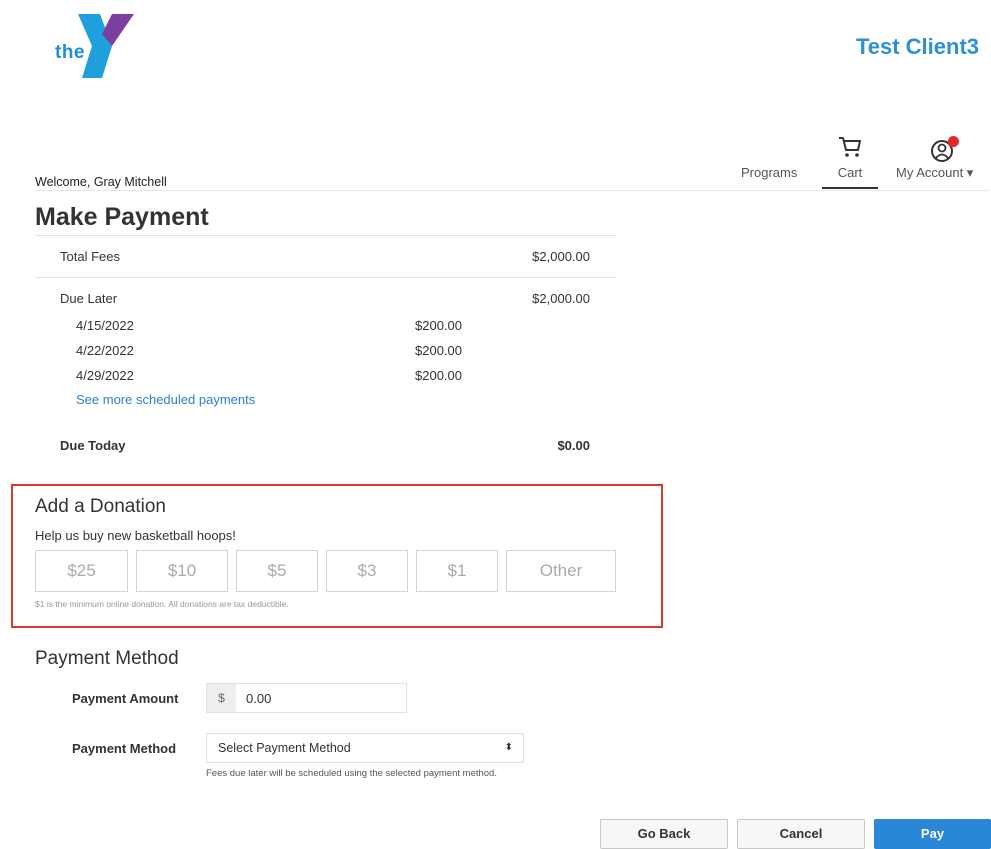 Image resolution: width=991 pixels, height=849 pixels. What do you see at coordinates (367, 571) in the screenshot?
I see `donation-option-3: $3` at bounding box center [367, 571].